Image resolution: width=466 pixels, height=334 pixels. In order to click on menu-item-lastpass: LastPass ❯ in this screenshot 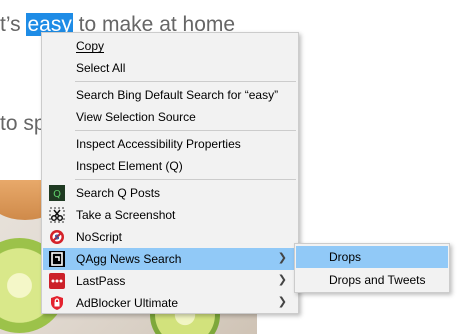, I will do `click(170, 281)`.